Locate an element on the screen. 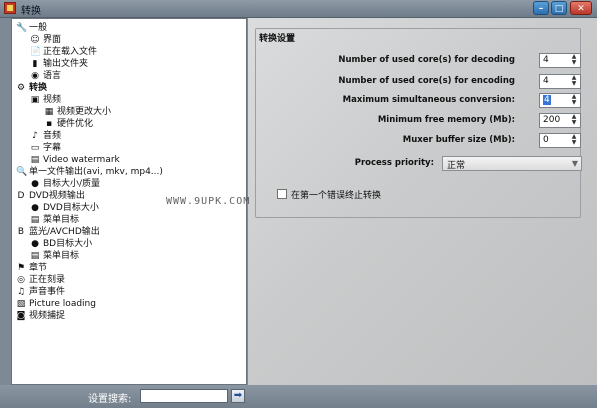 This screenshot has height=408, width=597. tree-item-label: 输出文件夹 is located at coordinates (66, 64).